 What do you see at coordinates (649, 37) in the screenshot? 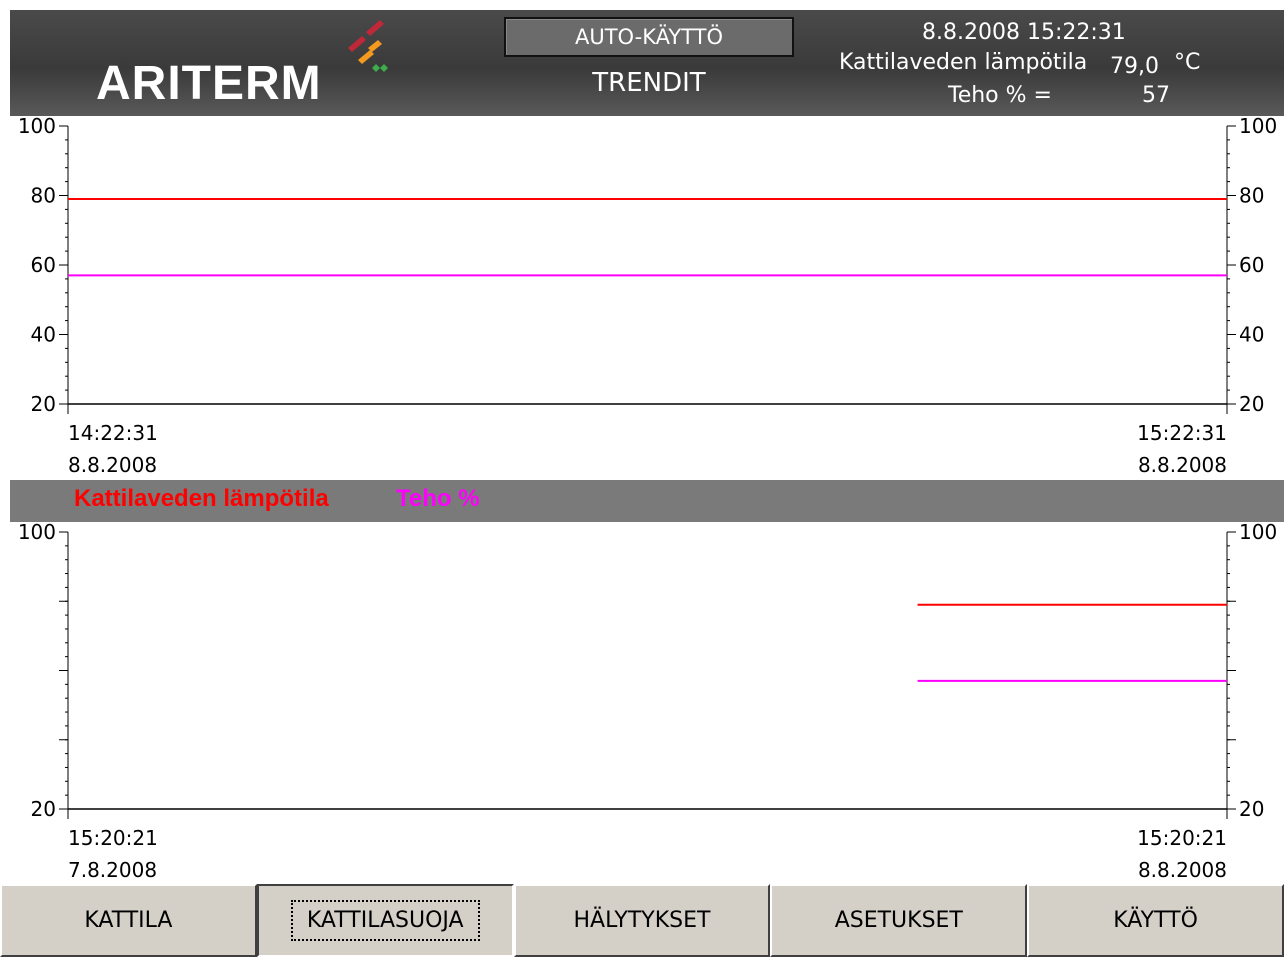
I see `mode-indicator: AUTO-KÄYTTÖ` at bounding box center [649, 37].